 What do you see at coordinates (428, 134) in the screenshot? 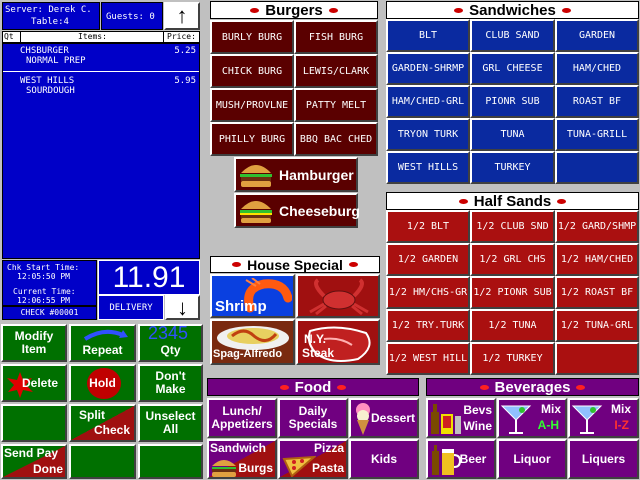
I see `sandwich-item-button: TRYON TURK` at bounding box center [428, 134].